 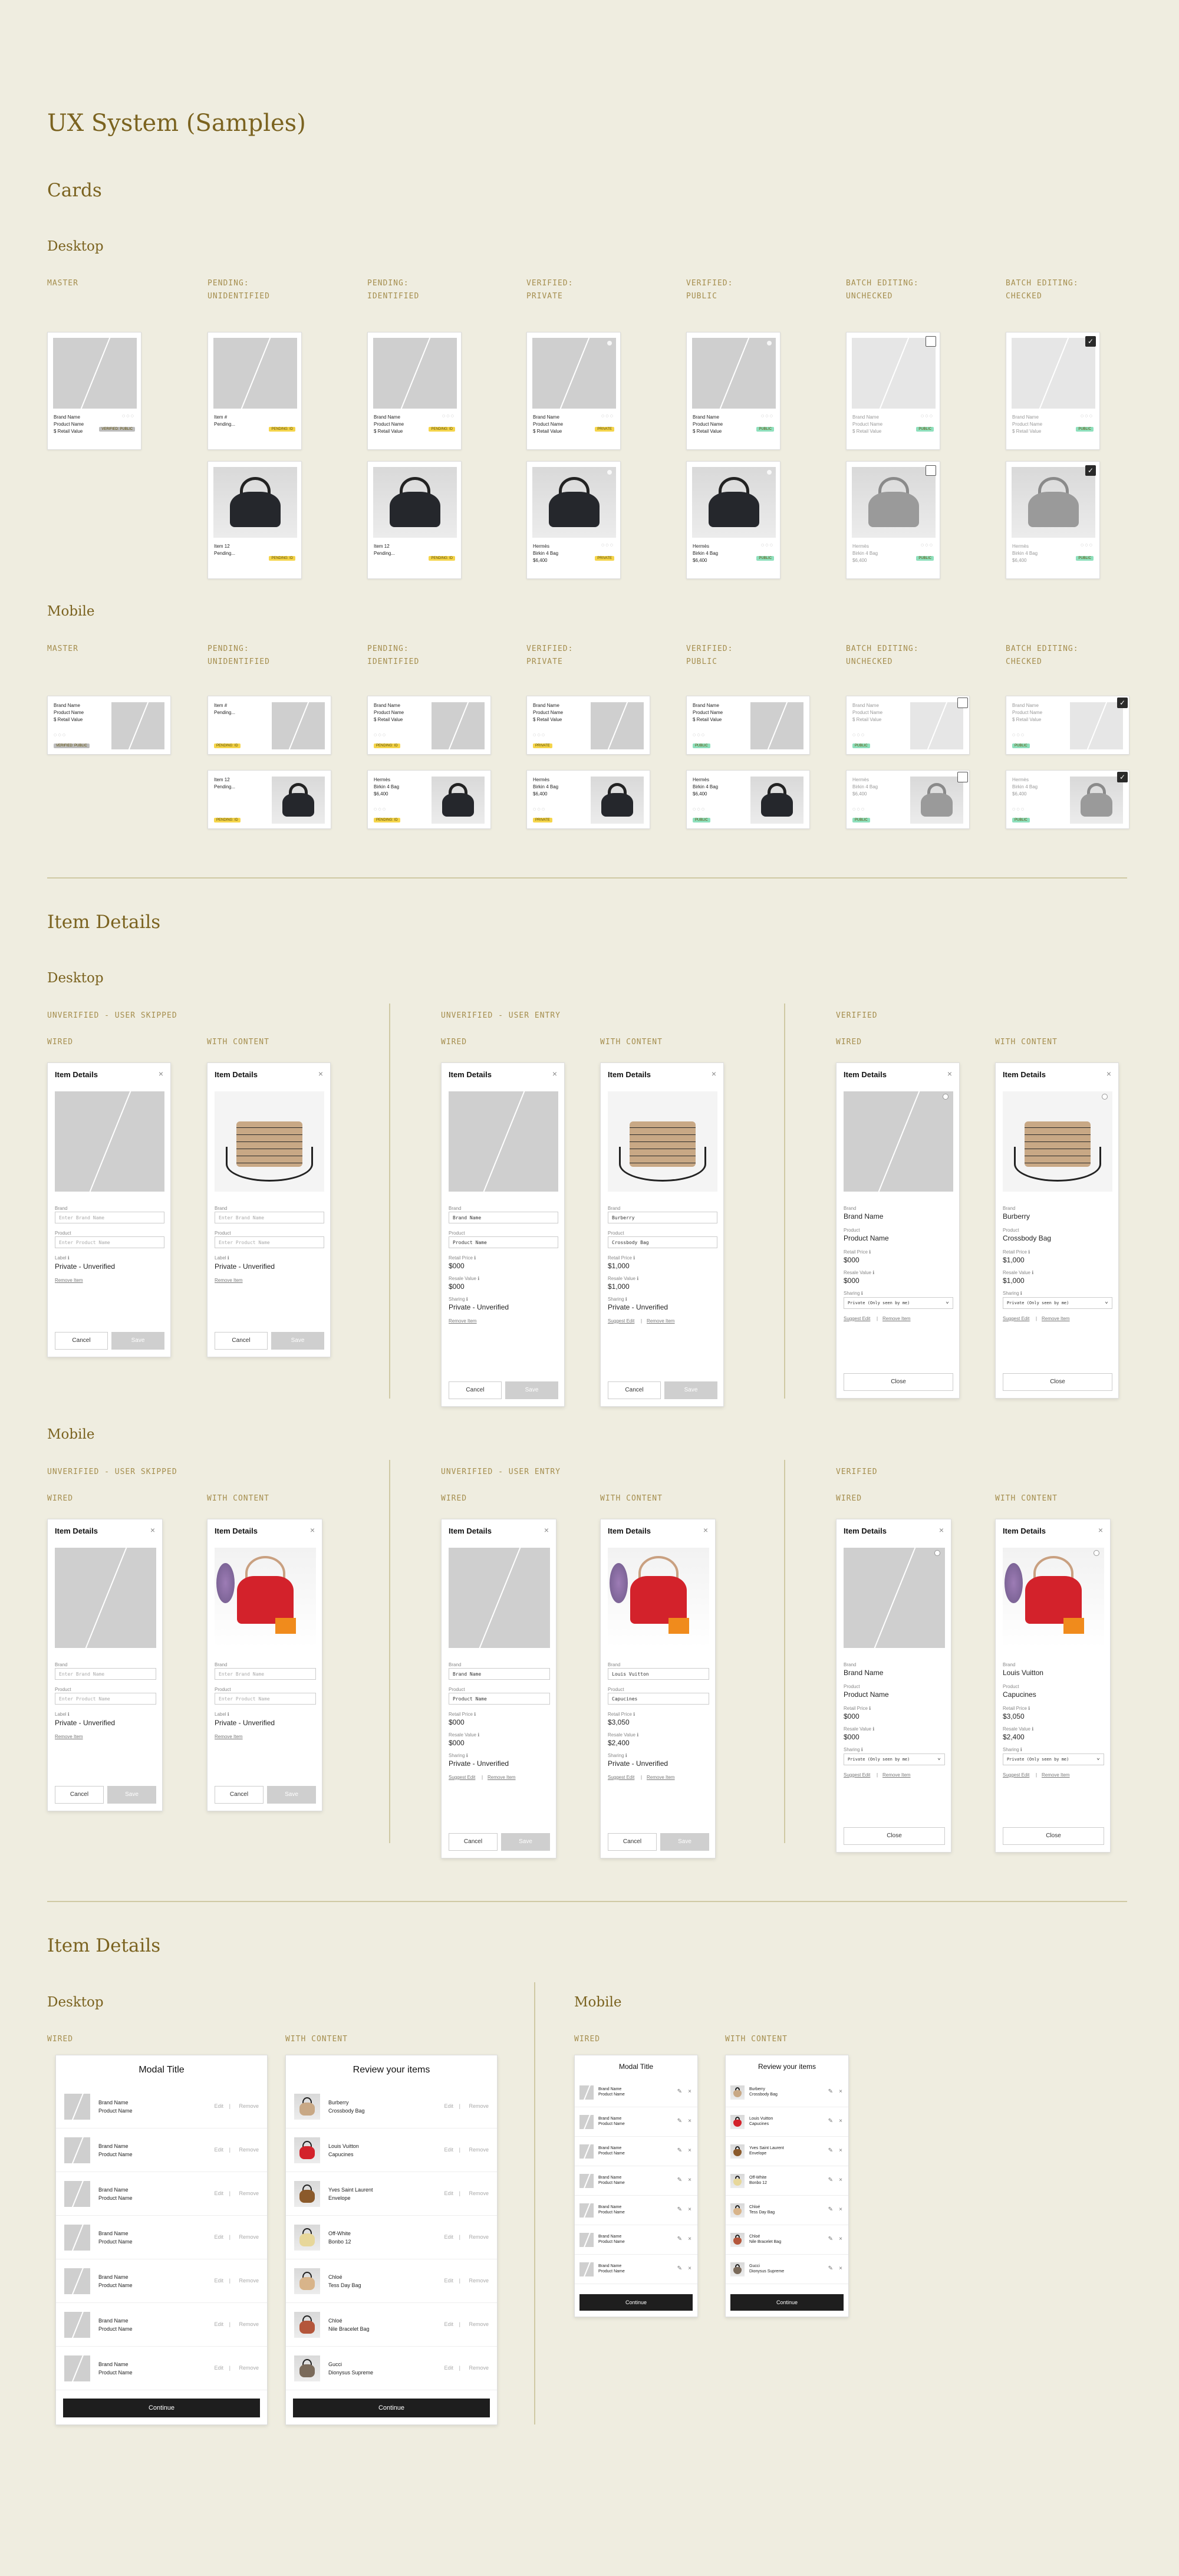 I want to click on batch-checkbox-checked: ✓, so click(x=1122, y=703).